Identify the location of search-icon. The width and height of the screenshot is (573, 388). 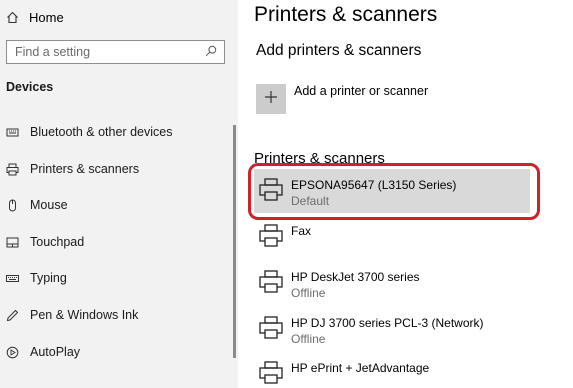
(211, 52).